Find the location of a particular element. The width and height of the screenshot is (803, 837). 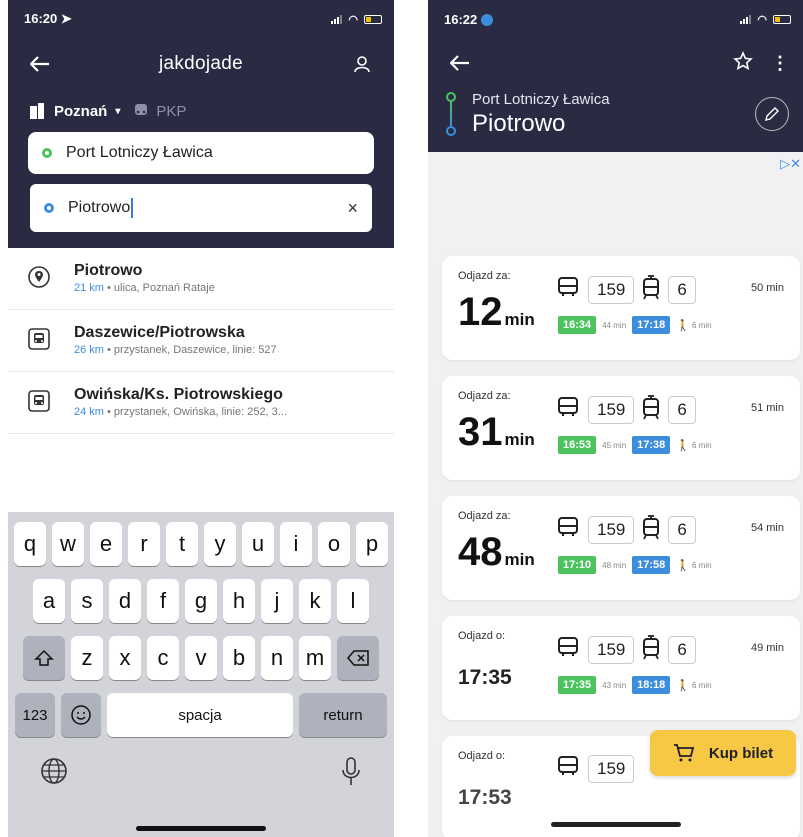

transfer-gap: 48 min is located at coordinates (614, 565).